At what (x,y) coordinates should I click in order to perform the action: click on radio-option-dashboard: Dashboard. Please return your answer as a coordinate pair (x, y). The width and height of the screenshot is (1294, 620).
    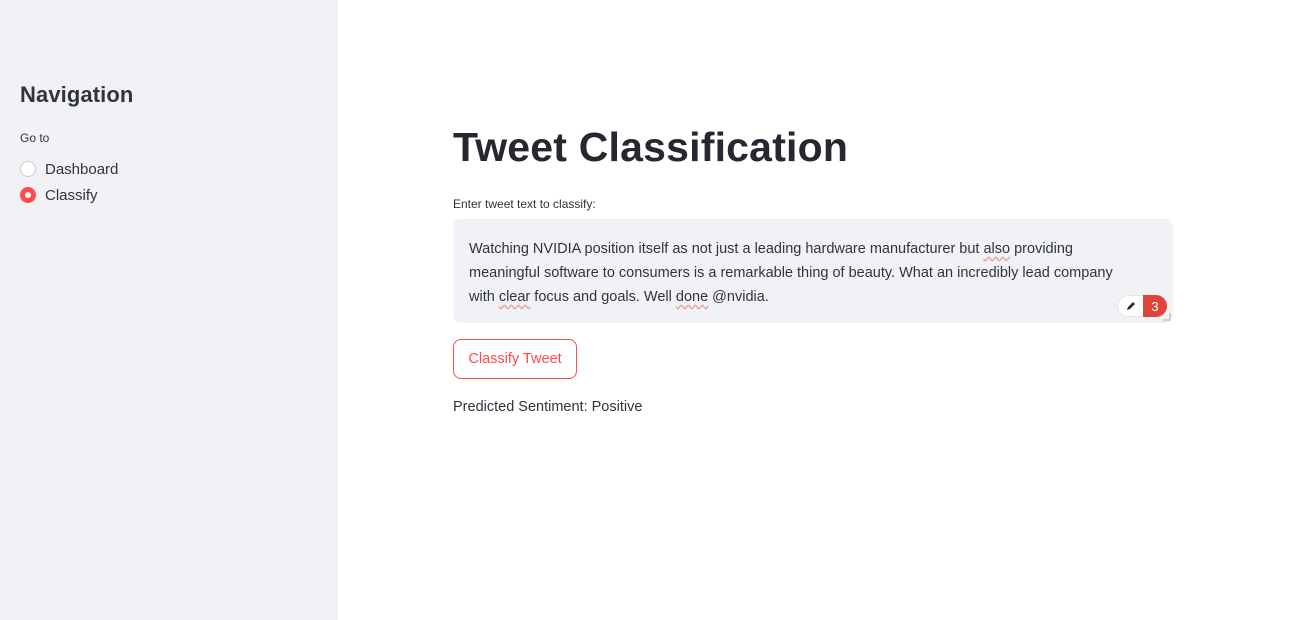
    Looking at the image, I should click on (69, 169).